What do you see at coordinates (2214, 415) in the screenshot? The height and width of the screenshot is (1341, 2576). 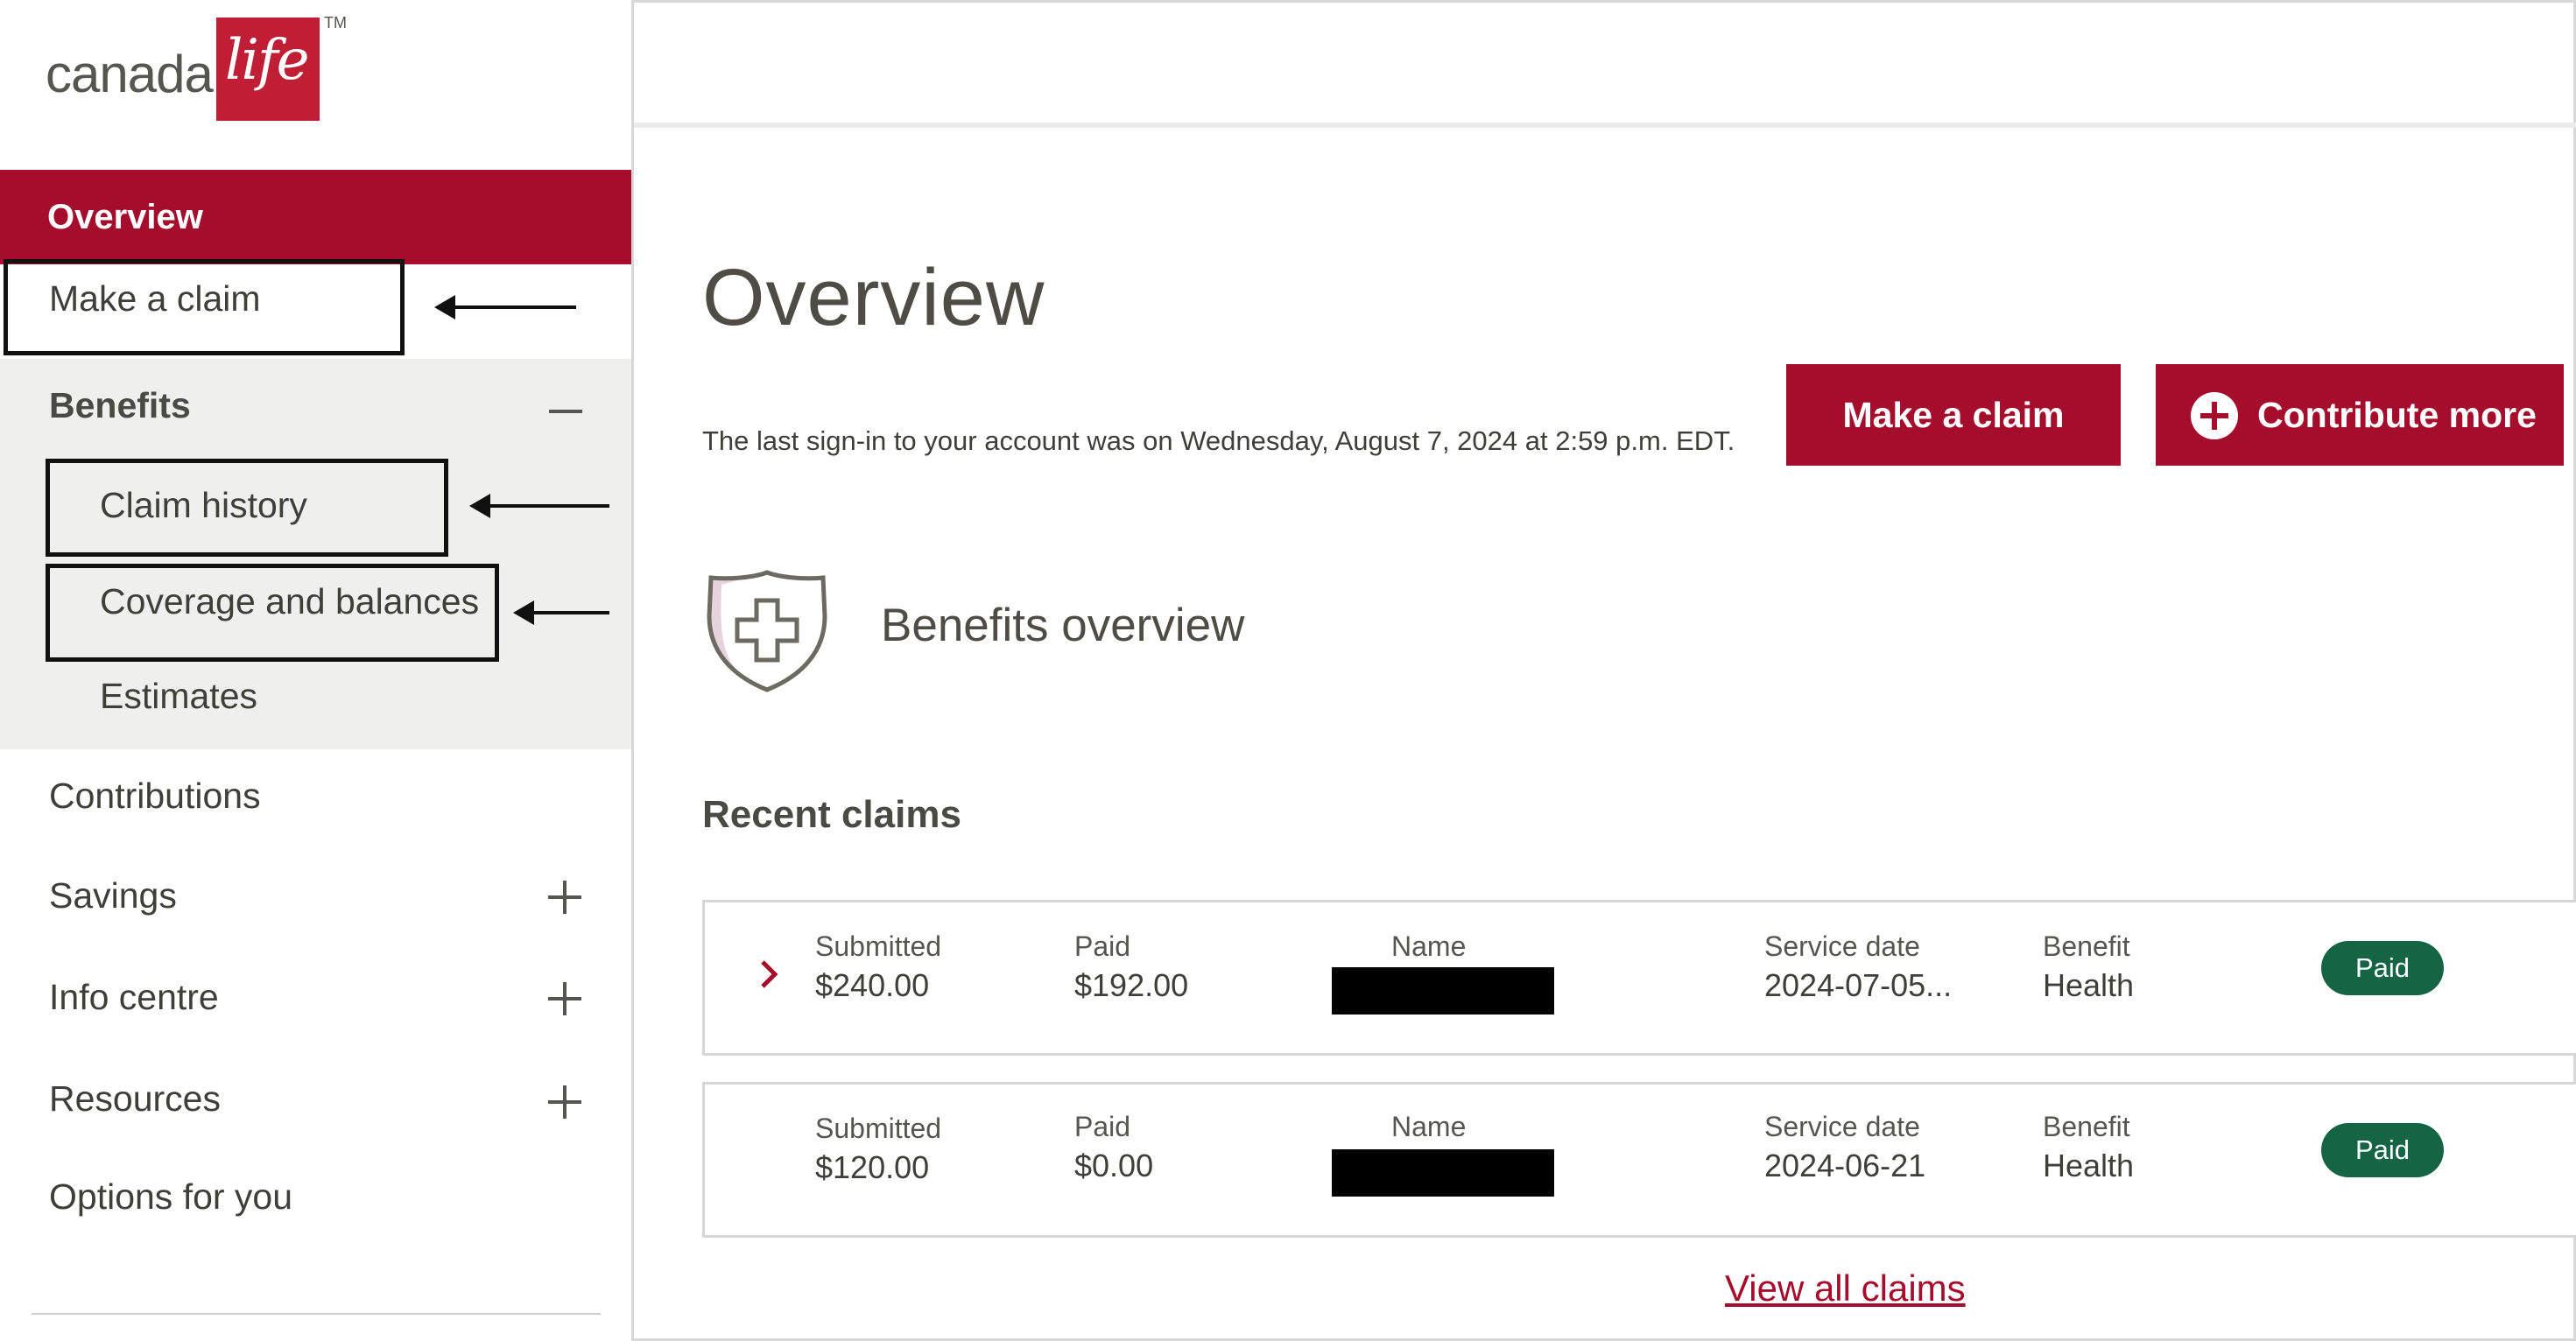 I see `plus-circle-icon` at bounding box center [2214, 415].